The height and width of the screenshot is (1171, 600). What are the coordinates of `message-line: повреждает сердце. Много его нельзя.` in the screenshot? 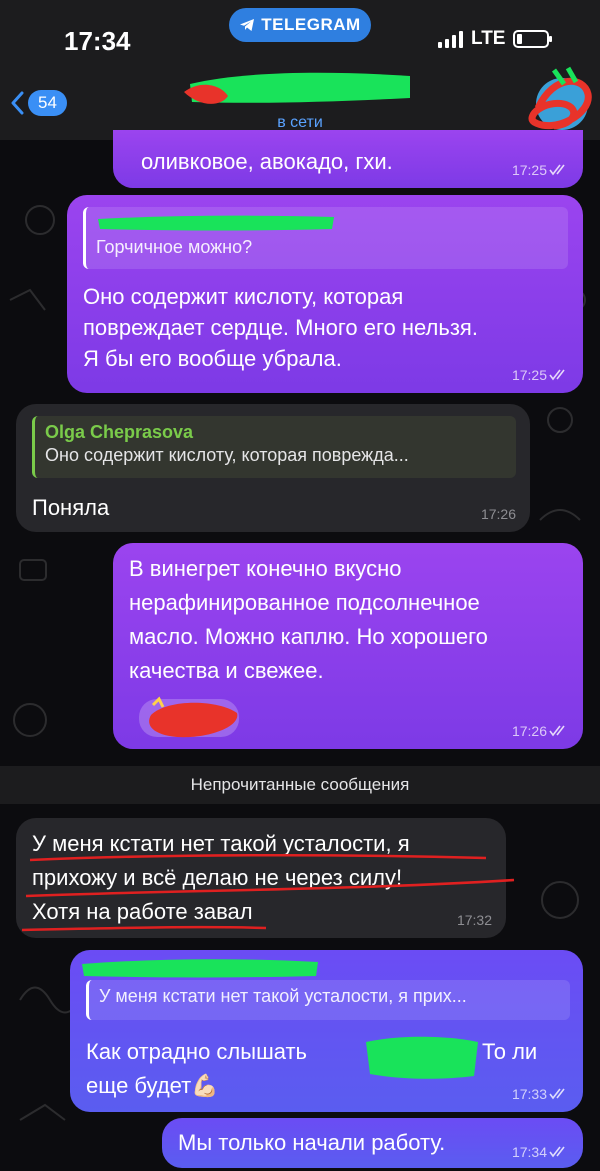 It's located at (280, 327).